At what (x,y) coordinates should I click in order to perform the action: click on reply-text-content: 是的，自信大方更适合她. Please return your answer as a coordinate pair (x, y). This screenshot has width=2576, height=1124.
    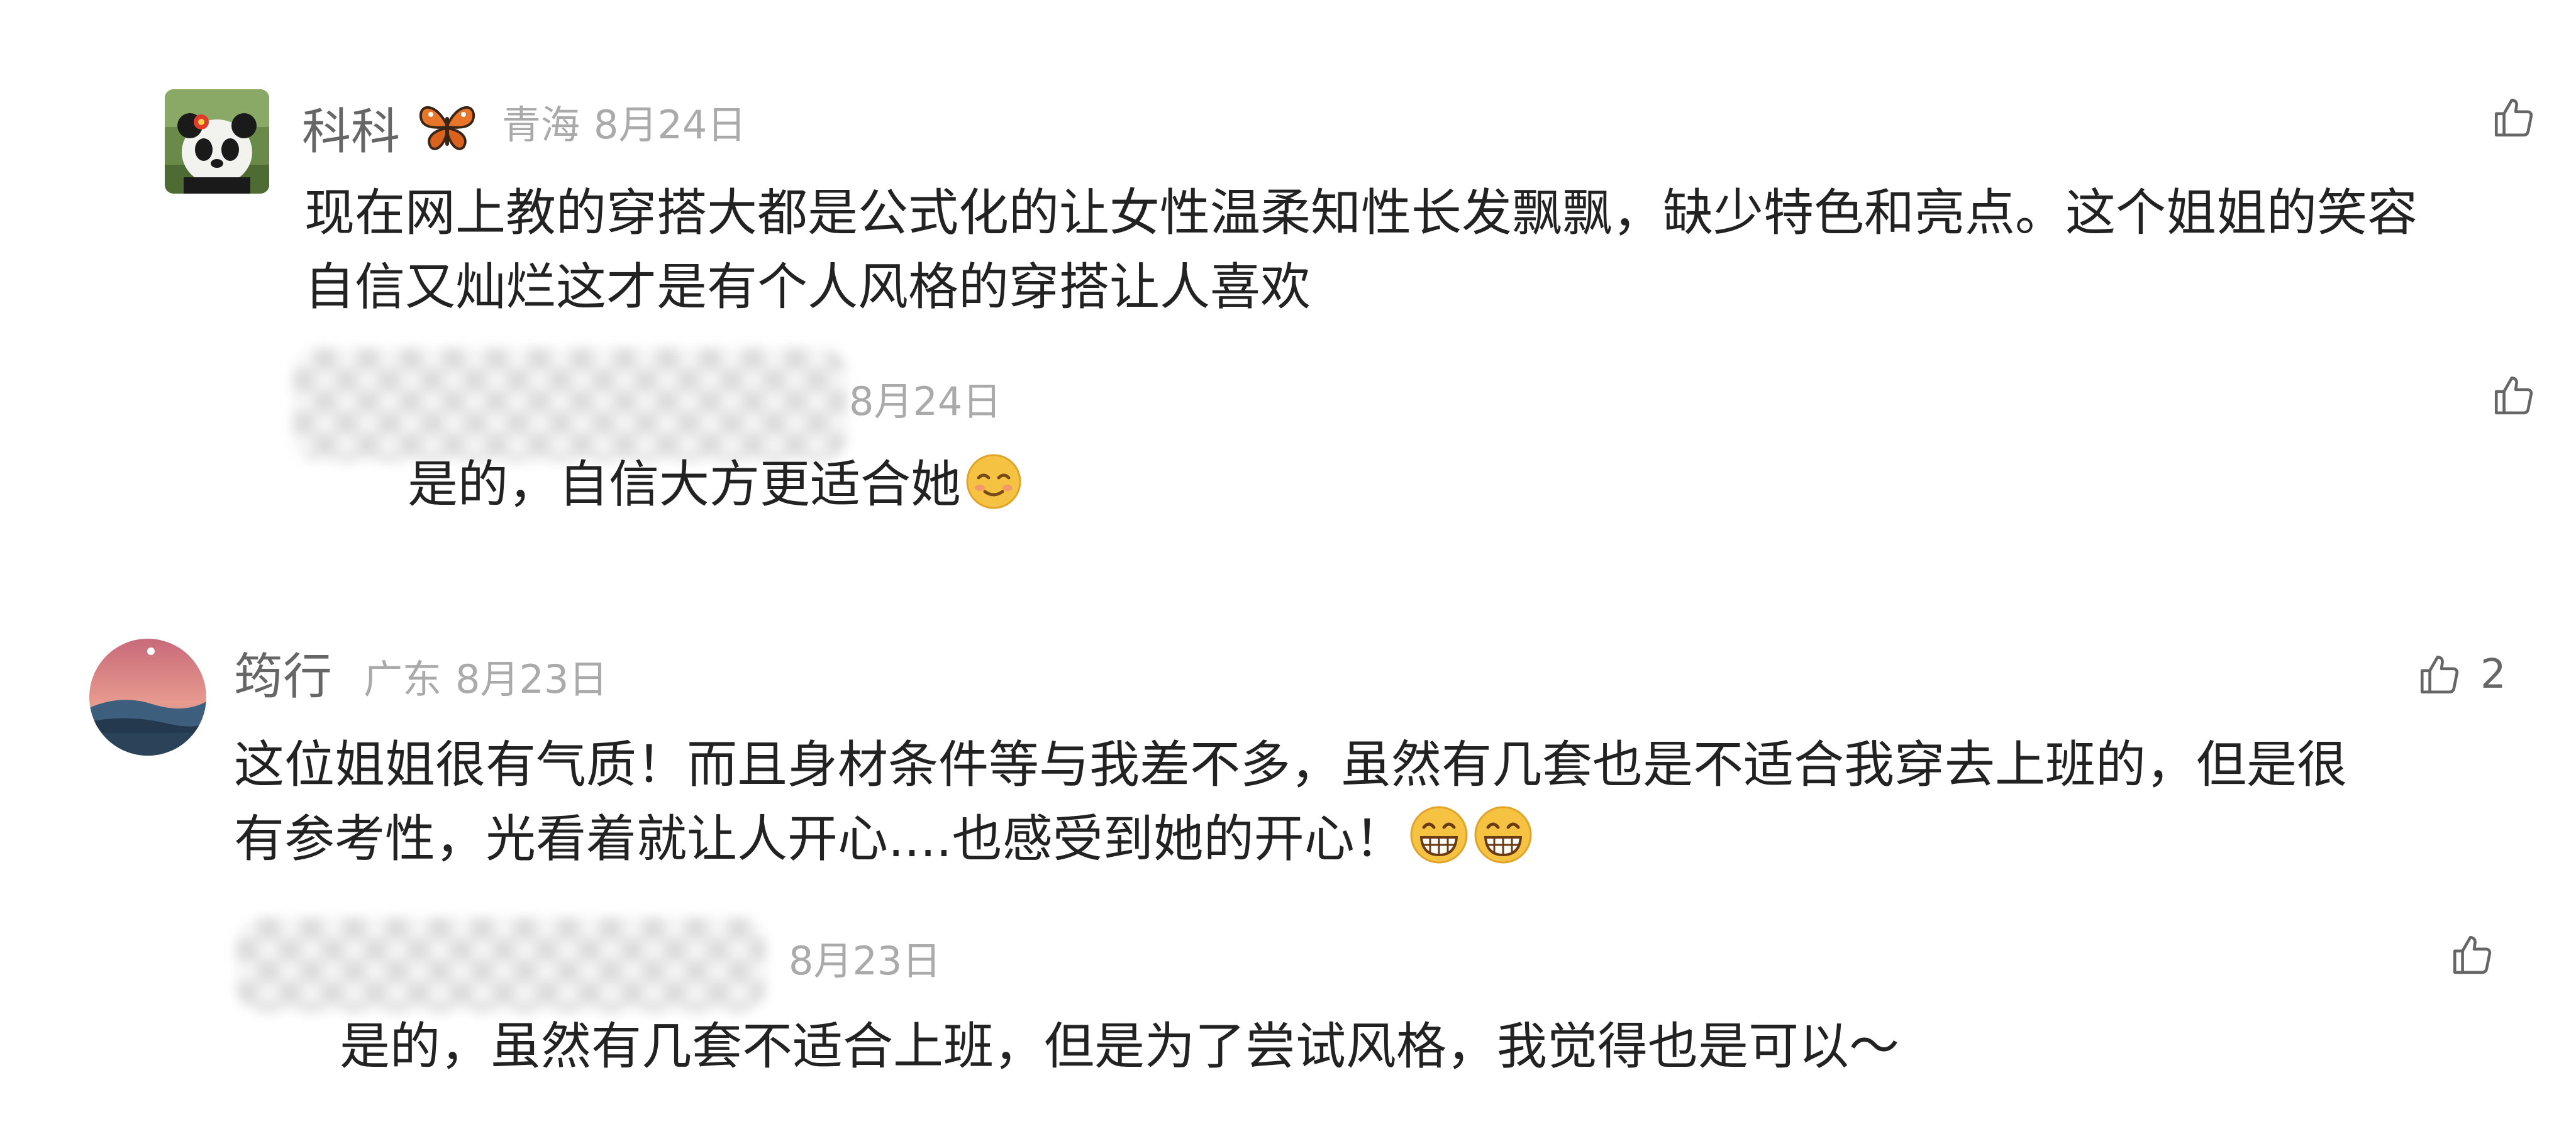
    Looking at the image, I should click on (684, 485).